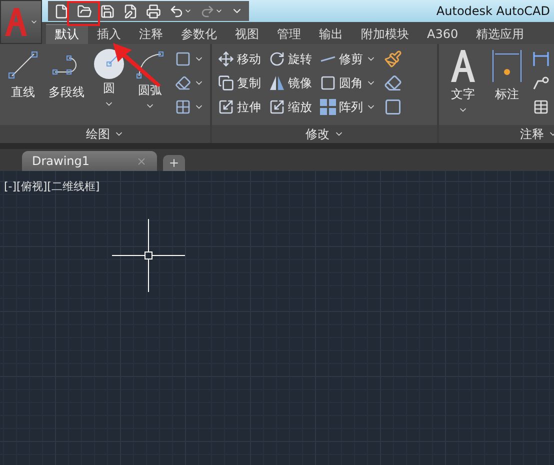  I want to click on tool-button: 文字, so click(463, 86).